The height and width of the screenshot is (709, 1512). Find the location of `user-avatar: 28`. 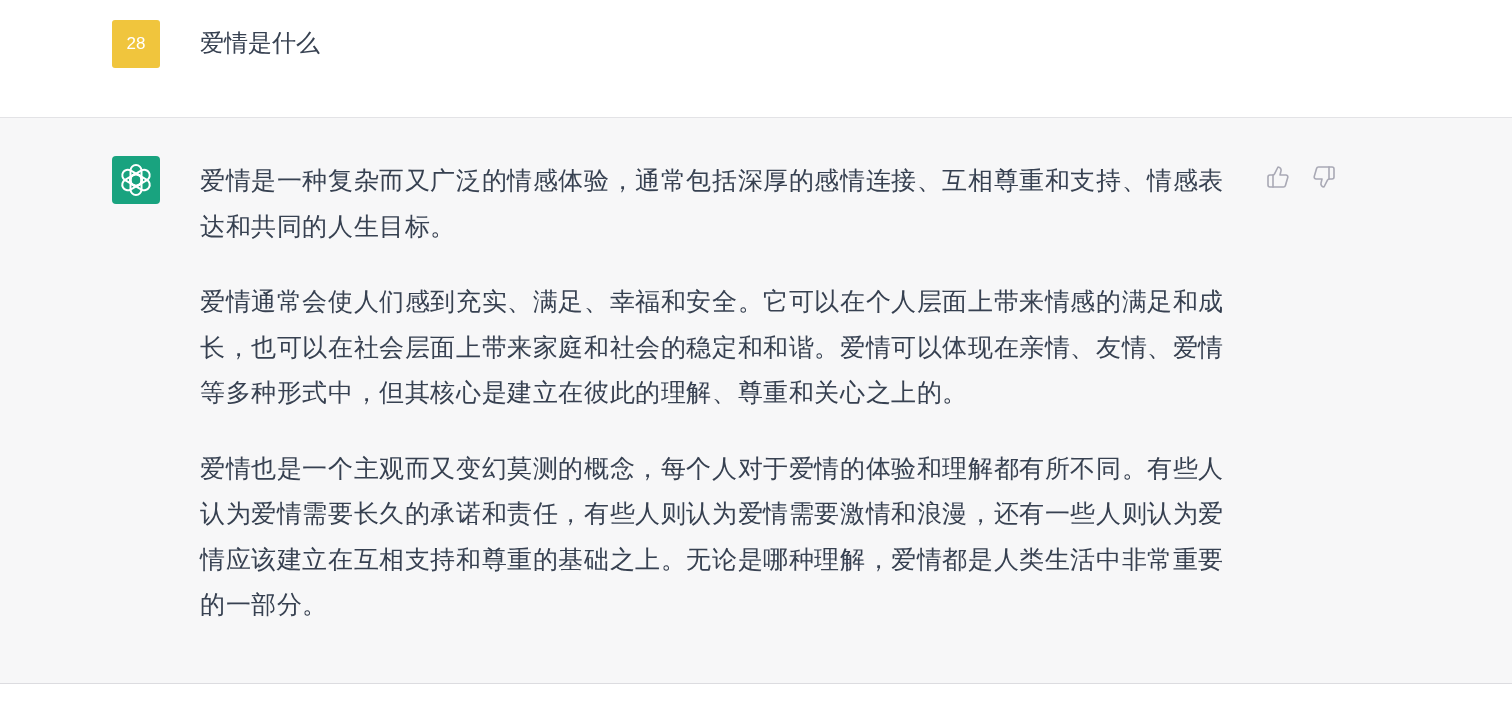

user-avatar: 28 is located at coordinates (136, 44).